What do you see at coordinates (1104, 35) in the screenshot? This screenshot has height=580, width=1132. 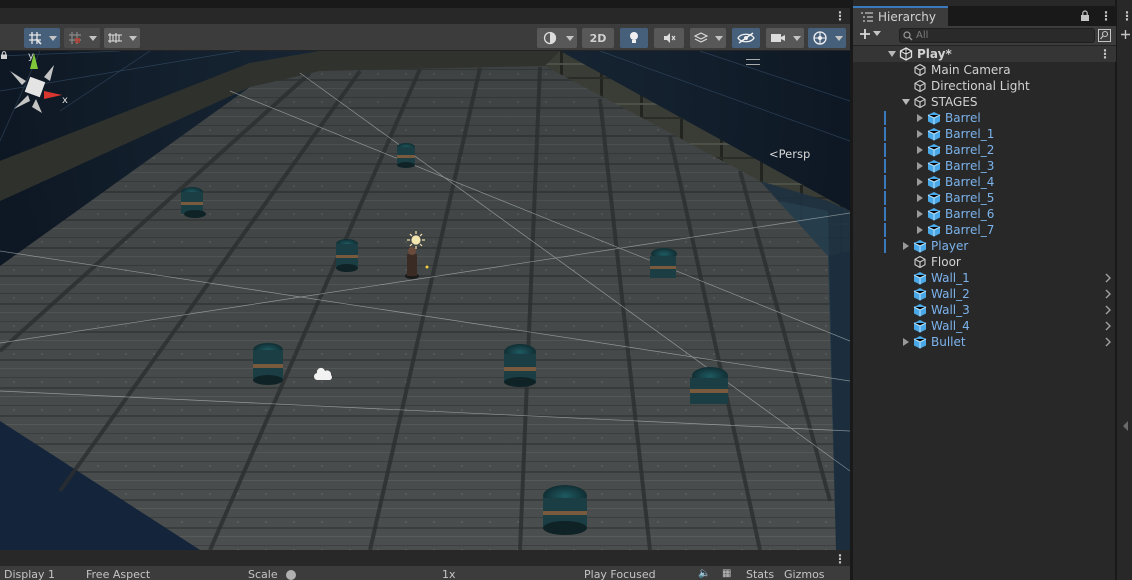 I see `search-filter-icon` at bounding box center [1104, 35].